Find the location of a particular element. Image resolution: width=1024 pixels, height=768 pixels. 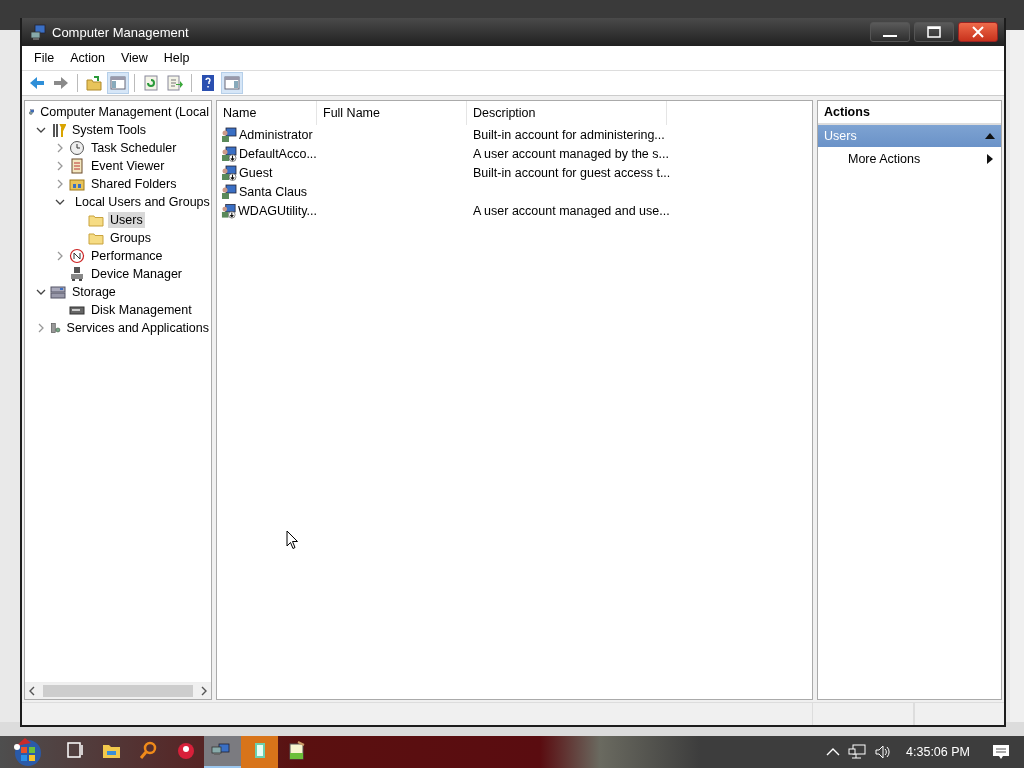

folder-up-icon is located at coordinates (94, 83).